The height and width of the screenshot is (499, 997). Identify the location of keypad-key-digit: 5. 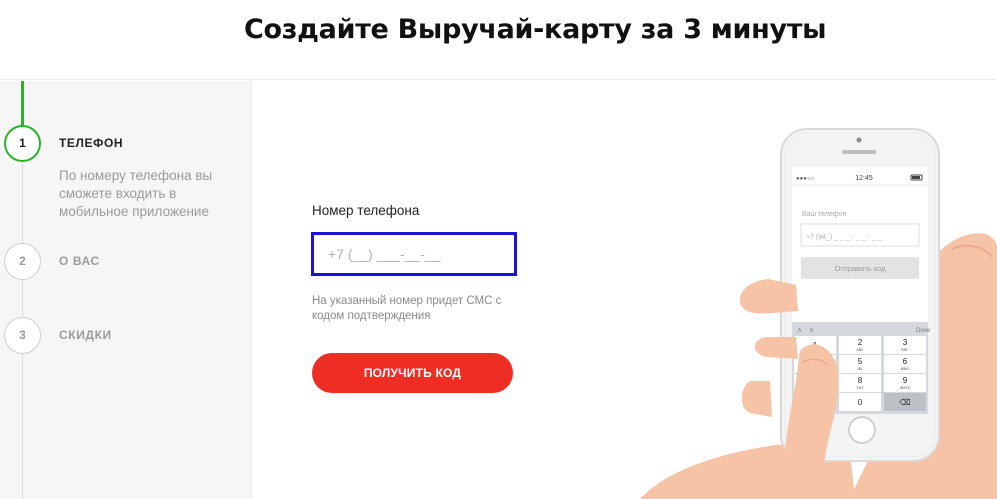
(860, 361).